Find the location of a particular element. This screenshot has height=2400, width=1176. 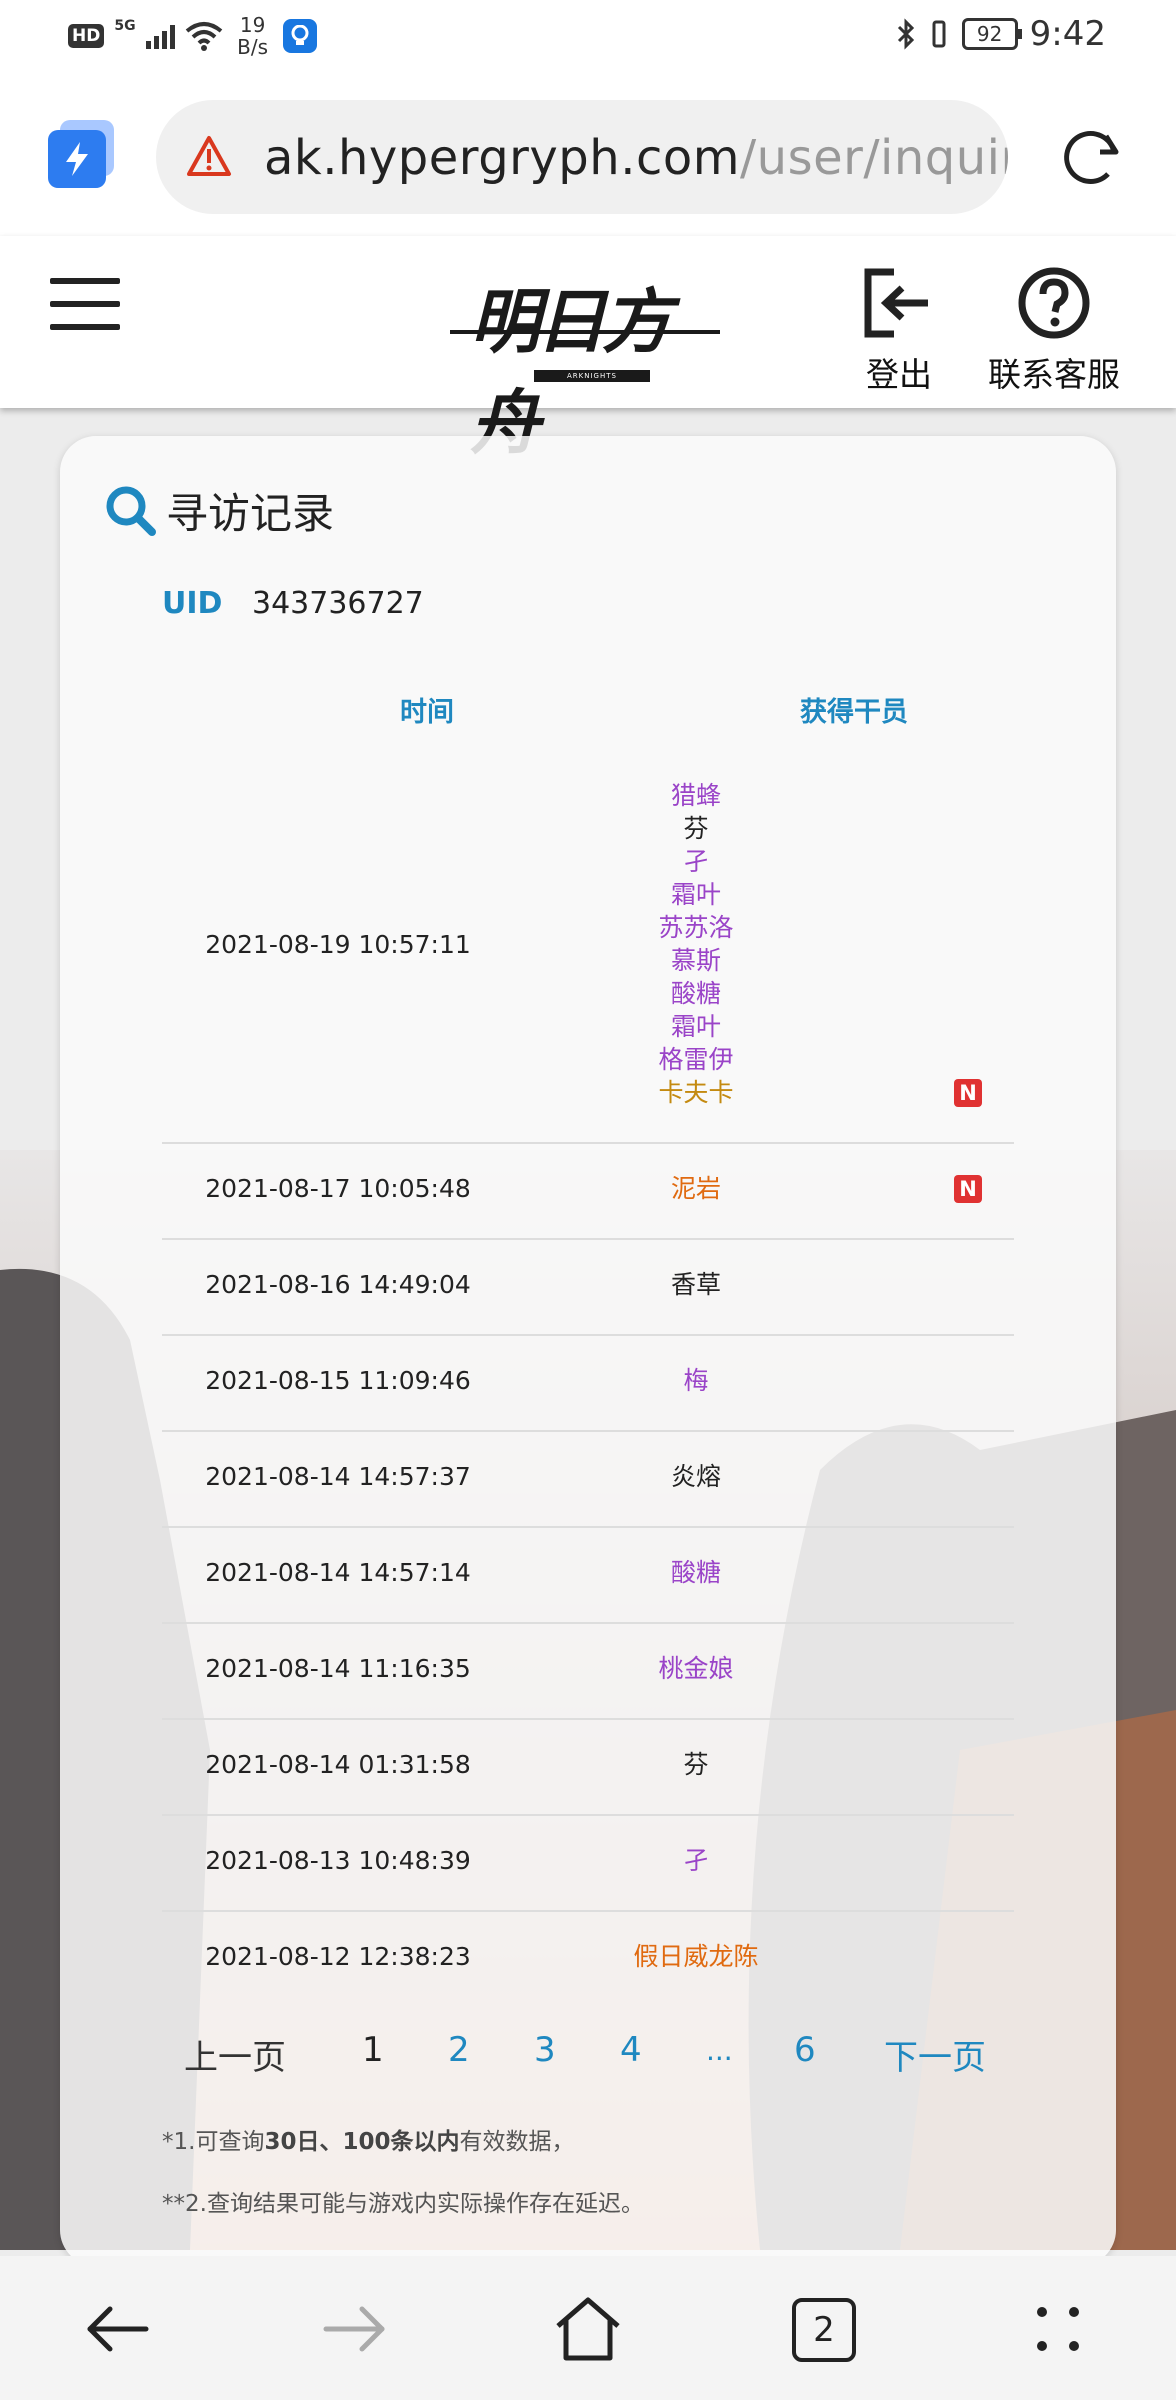

prev-page-button: 上一页 is located at coordinates (235, 2054).